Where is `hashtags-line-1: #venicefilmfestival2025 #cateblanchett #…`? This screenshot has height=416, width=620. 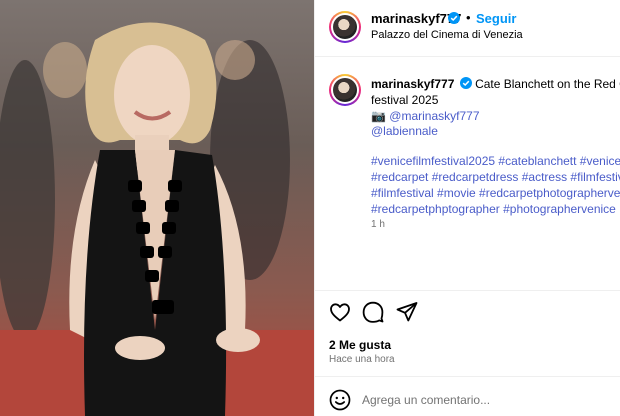
hashtags-line-1: #venicefilmfestival2025 #cateblanchett #… is located at coordinates (495, 161).